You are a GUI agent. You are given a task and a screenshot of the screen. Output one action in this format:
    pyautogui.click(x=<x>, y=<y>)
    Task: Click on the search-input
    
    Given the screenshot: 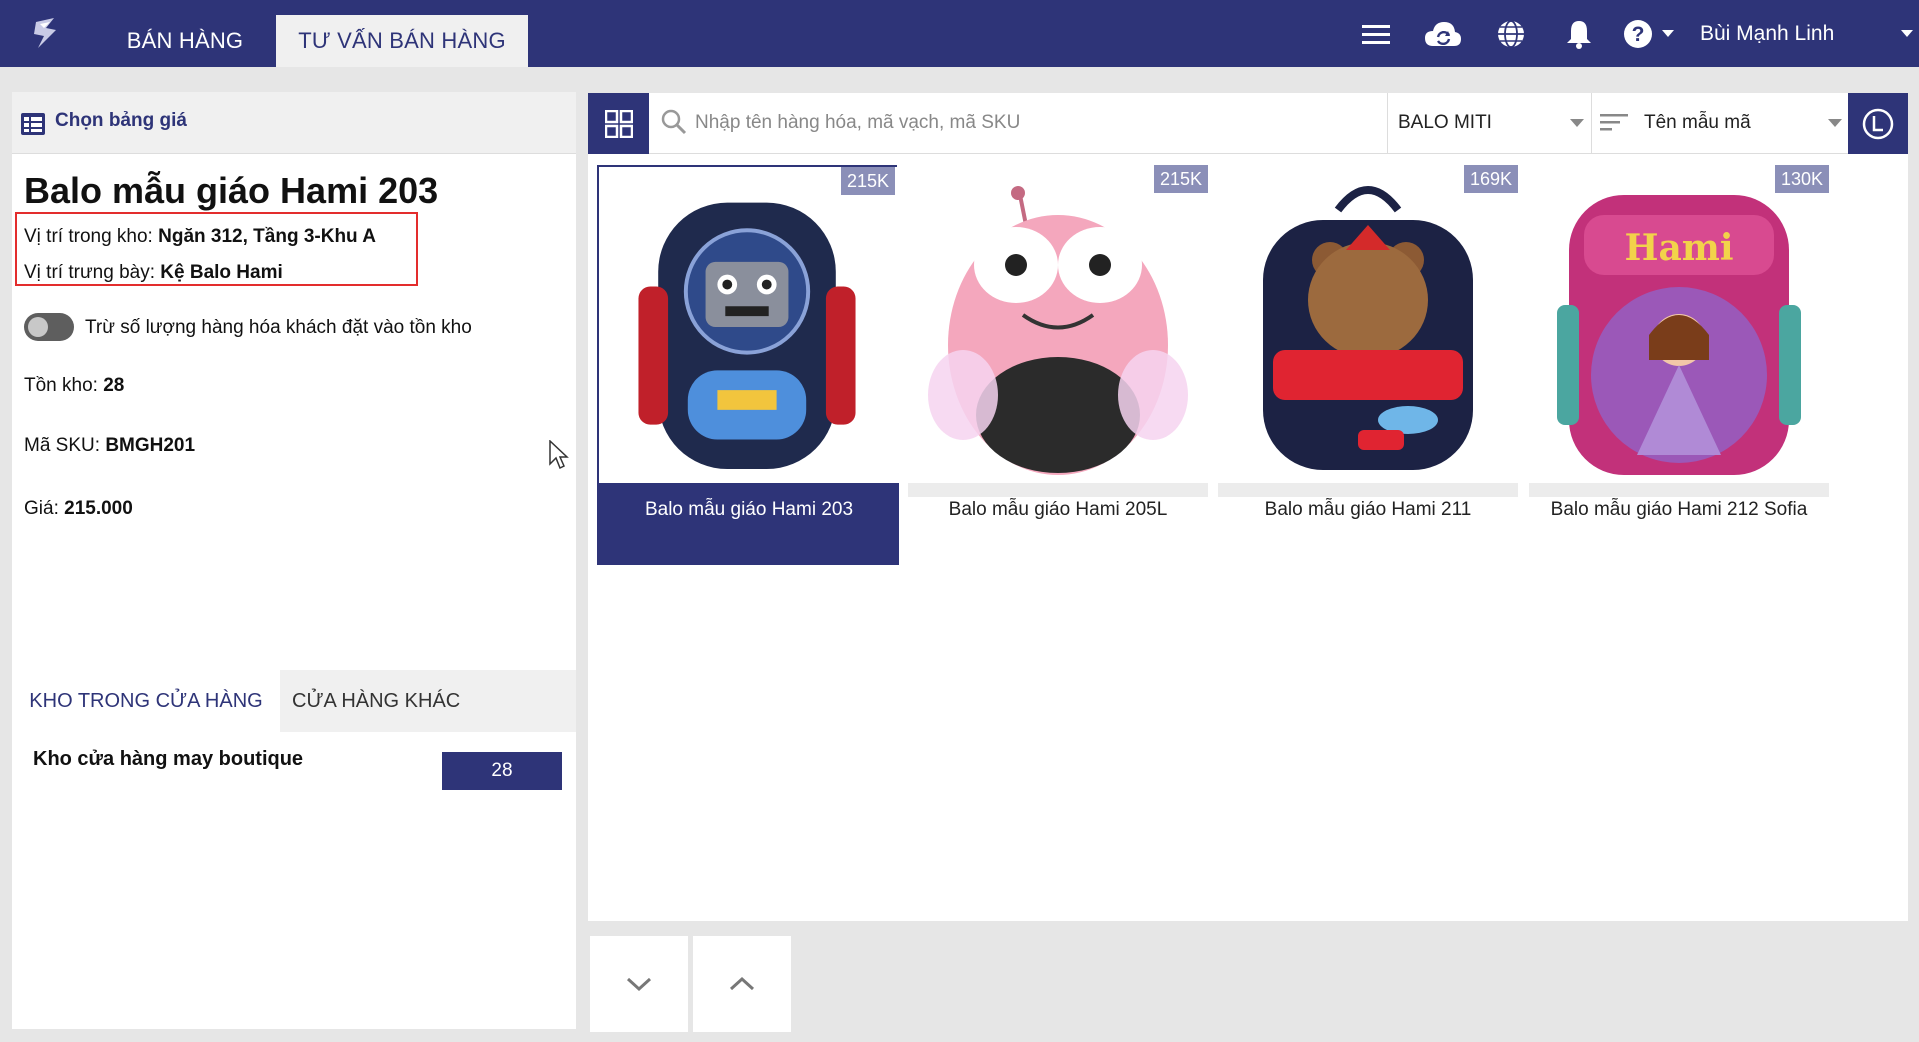 What is the action you would take?
    pyautogui.click(x=1035, y=123)
    